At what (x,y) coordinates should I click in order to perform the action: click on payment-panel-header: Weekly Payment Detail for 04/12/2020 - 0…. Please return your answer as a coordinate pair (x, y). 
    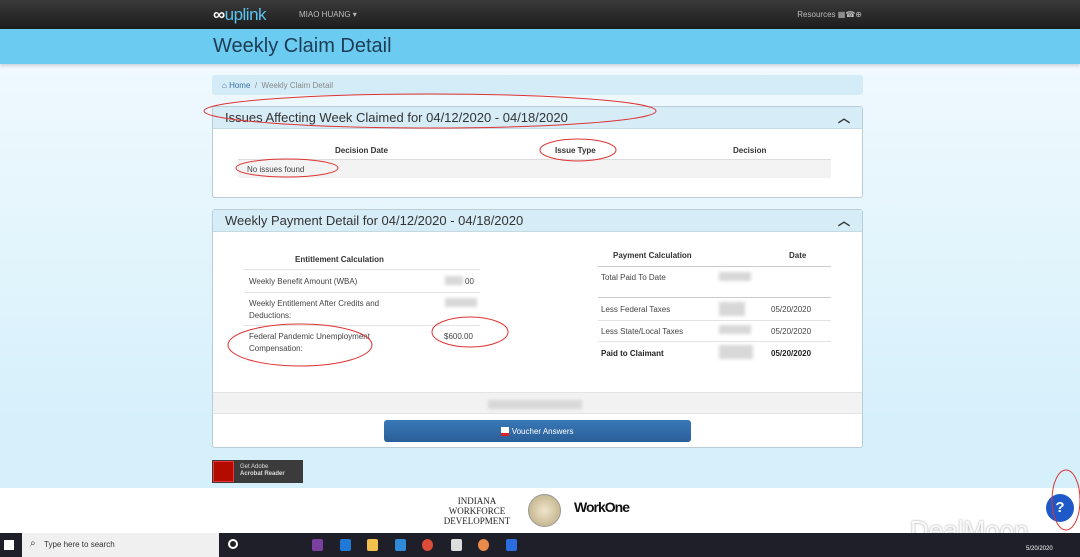
    Looking at the image, I should click on (537, 221).